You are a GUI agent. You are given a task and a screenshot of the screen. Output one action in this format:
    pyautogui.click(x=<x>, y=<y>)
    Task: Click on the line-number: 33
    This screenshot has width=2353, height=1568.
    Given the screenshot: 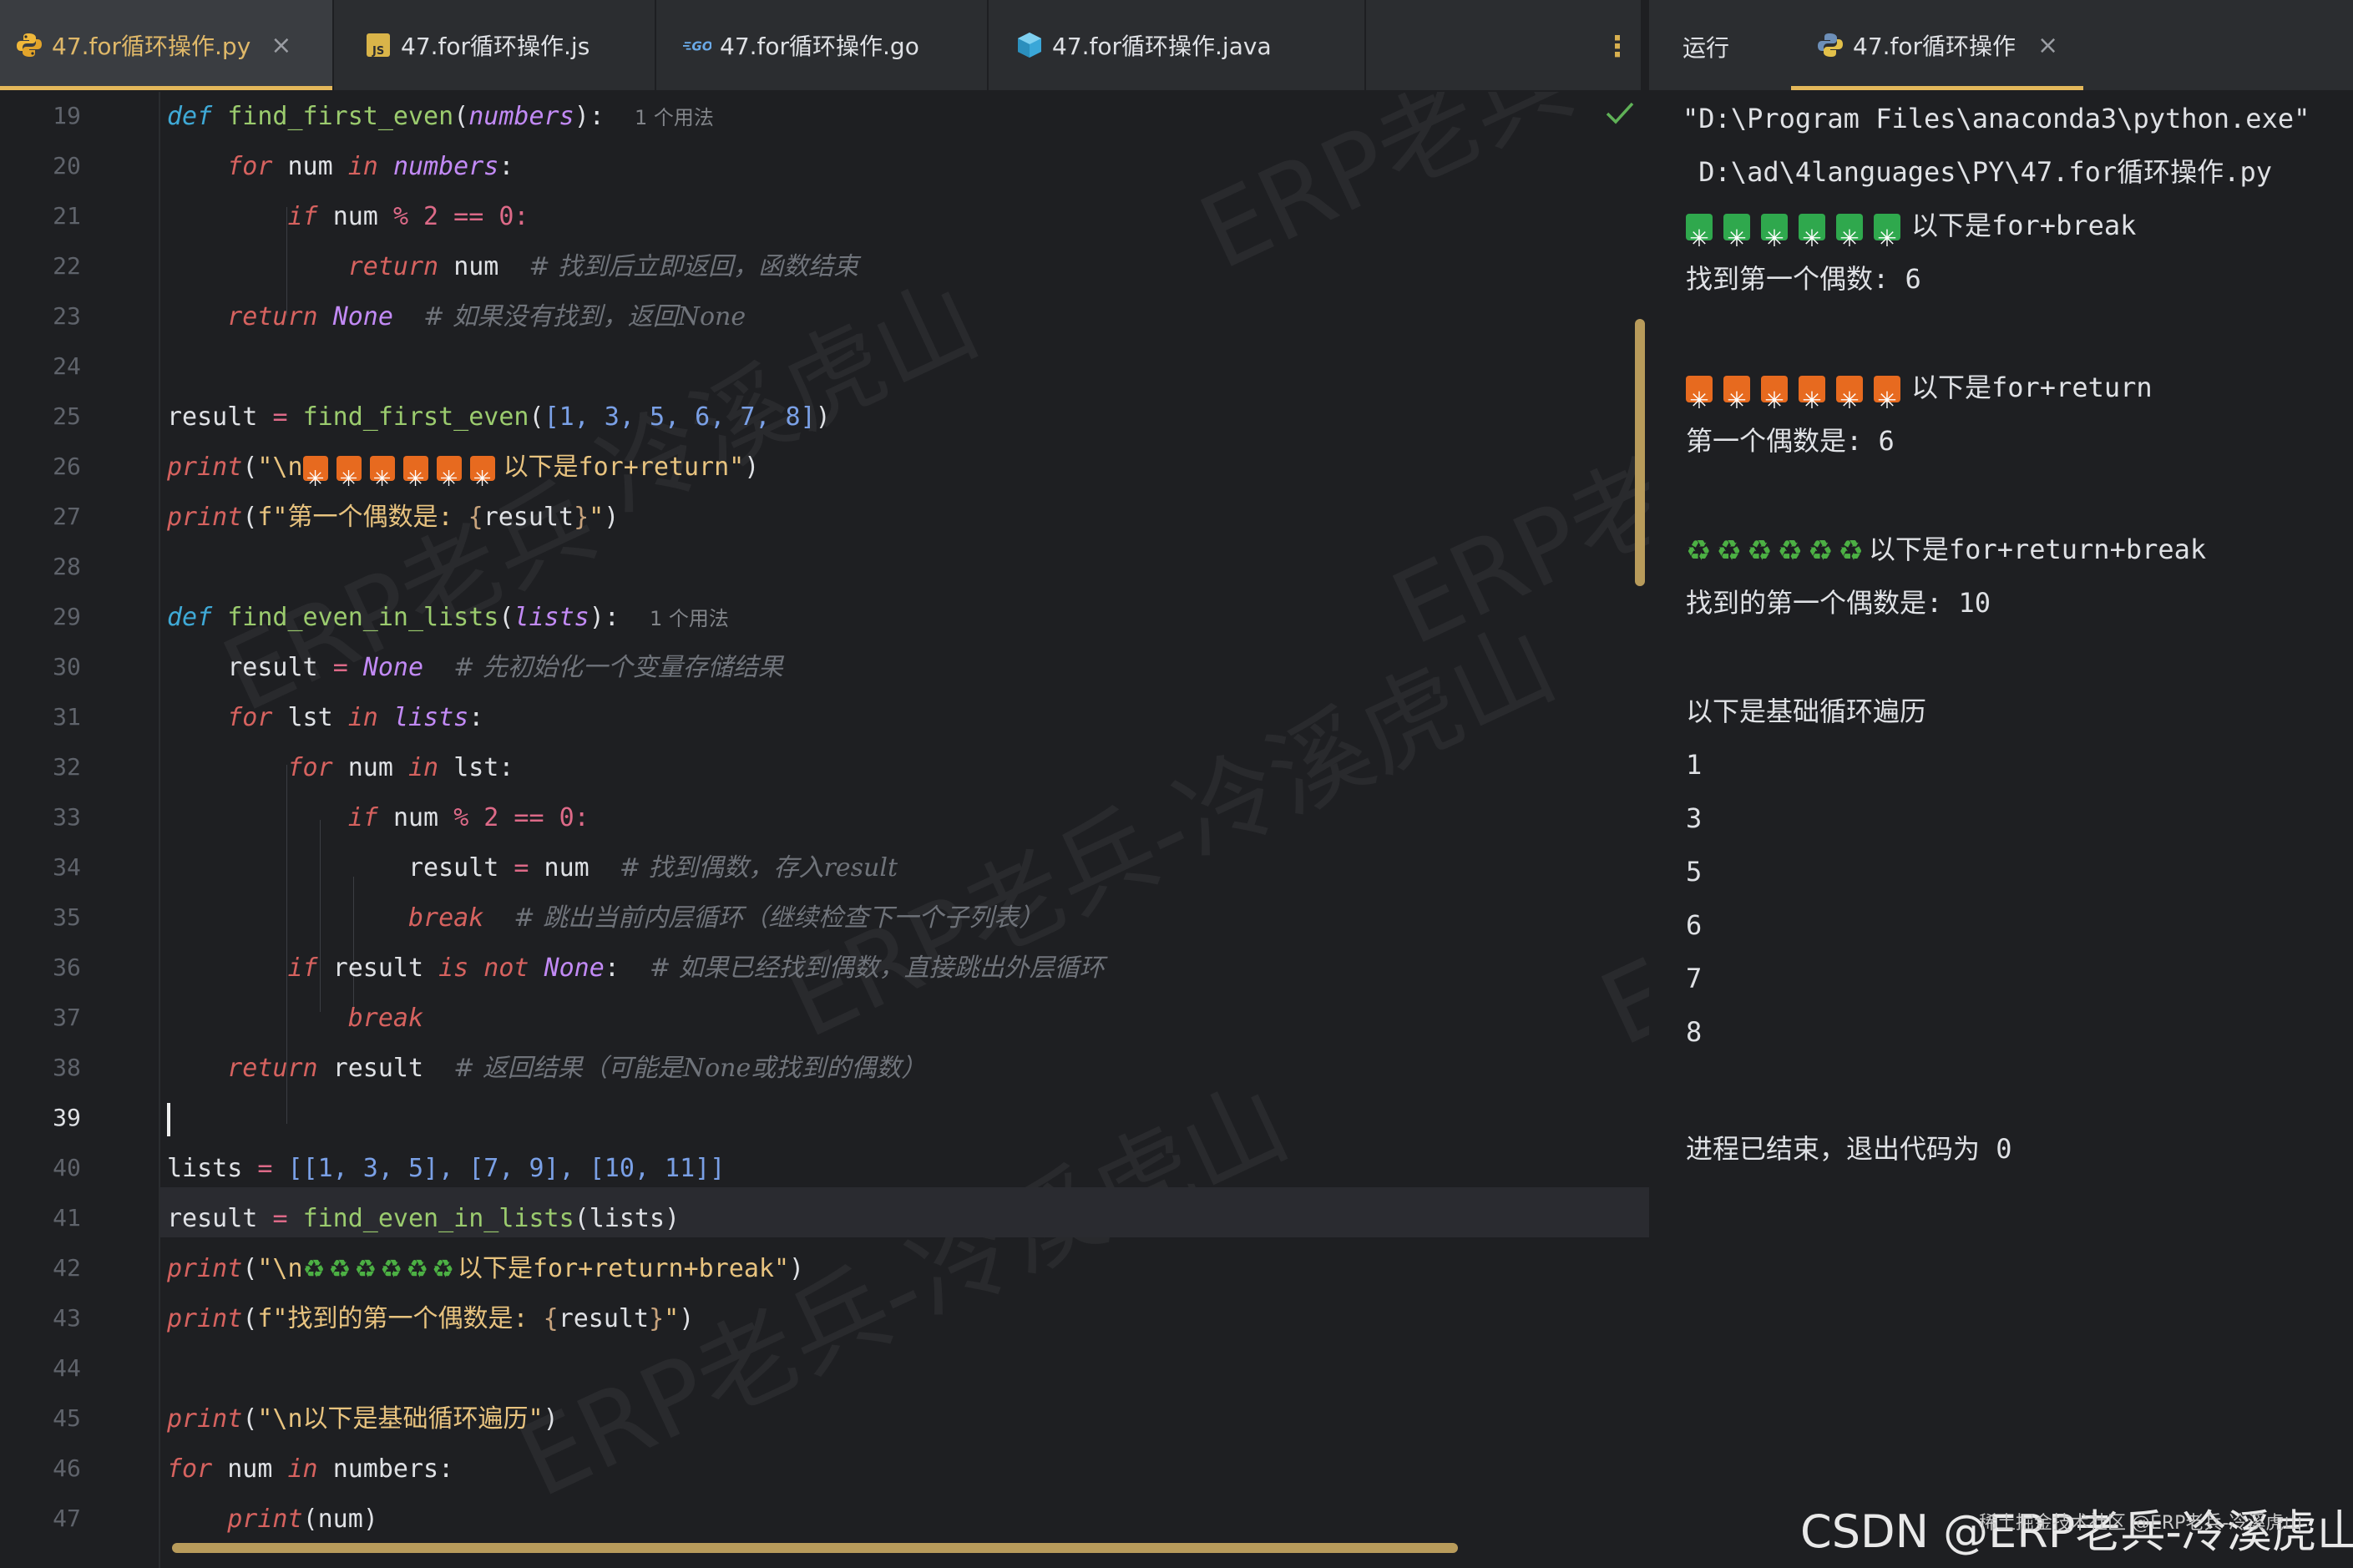 What is the action you would take?
    pyautogui.click(x=67, y=817)
    